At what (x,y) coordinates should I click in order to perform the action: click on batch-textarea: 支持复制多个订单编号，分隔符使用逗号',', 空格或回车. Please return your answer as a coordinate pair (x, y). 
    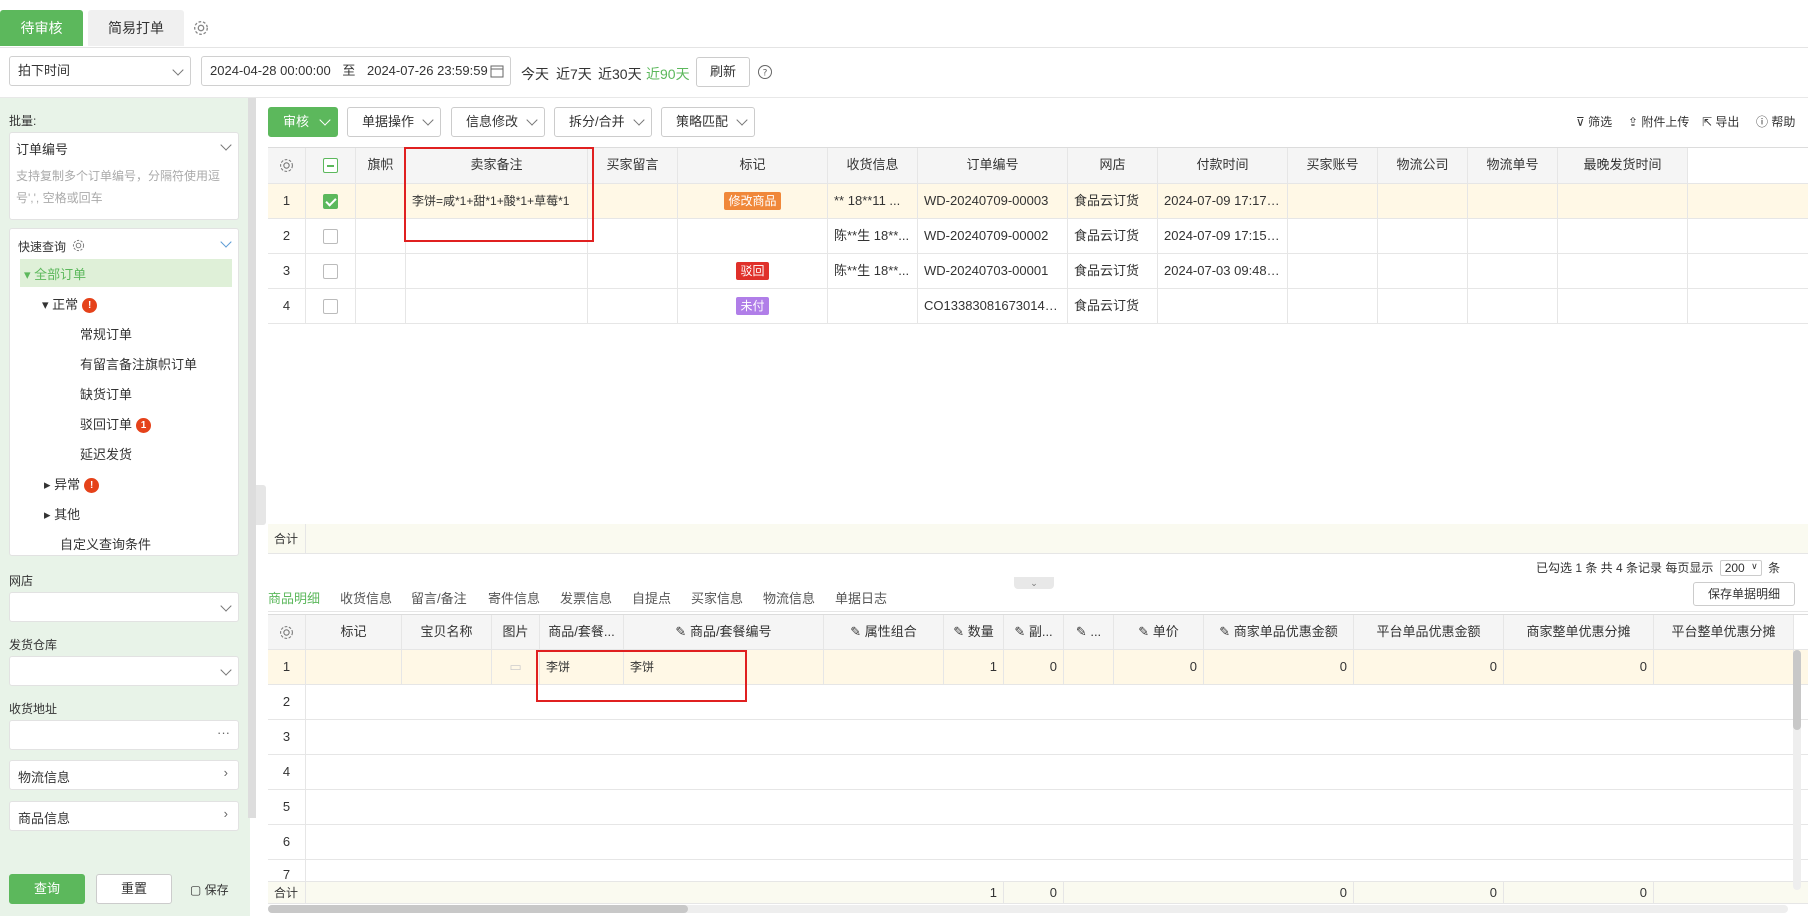
    Looking at the image, I should click on (123, 187).